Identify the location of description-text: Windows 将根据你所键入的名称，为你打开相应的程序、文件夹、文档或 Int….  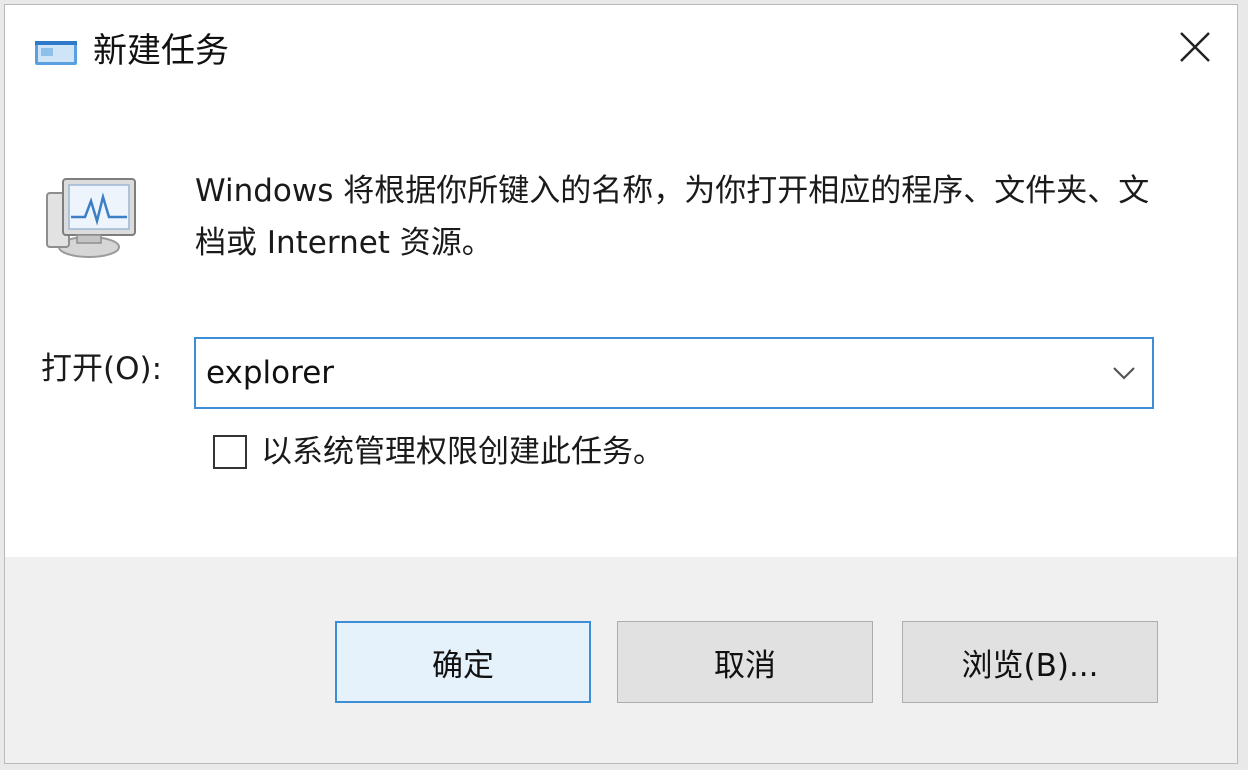
(672, 217).